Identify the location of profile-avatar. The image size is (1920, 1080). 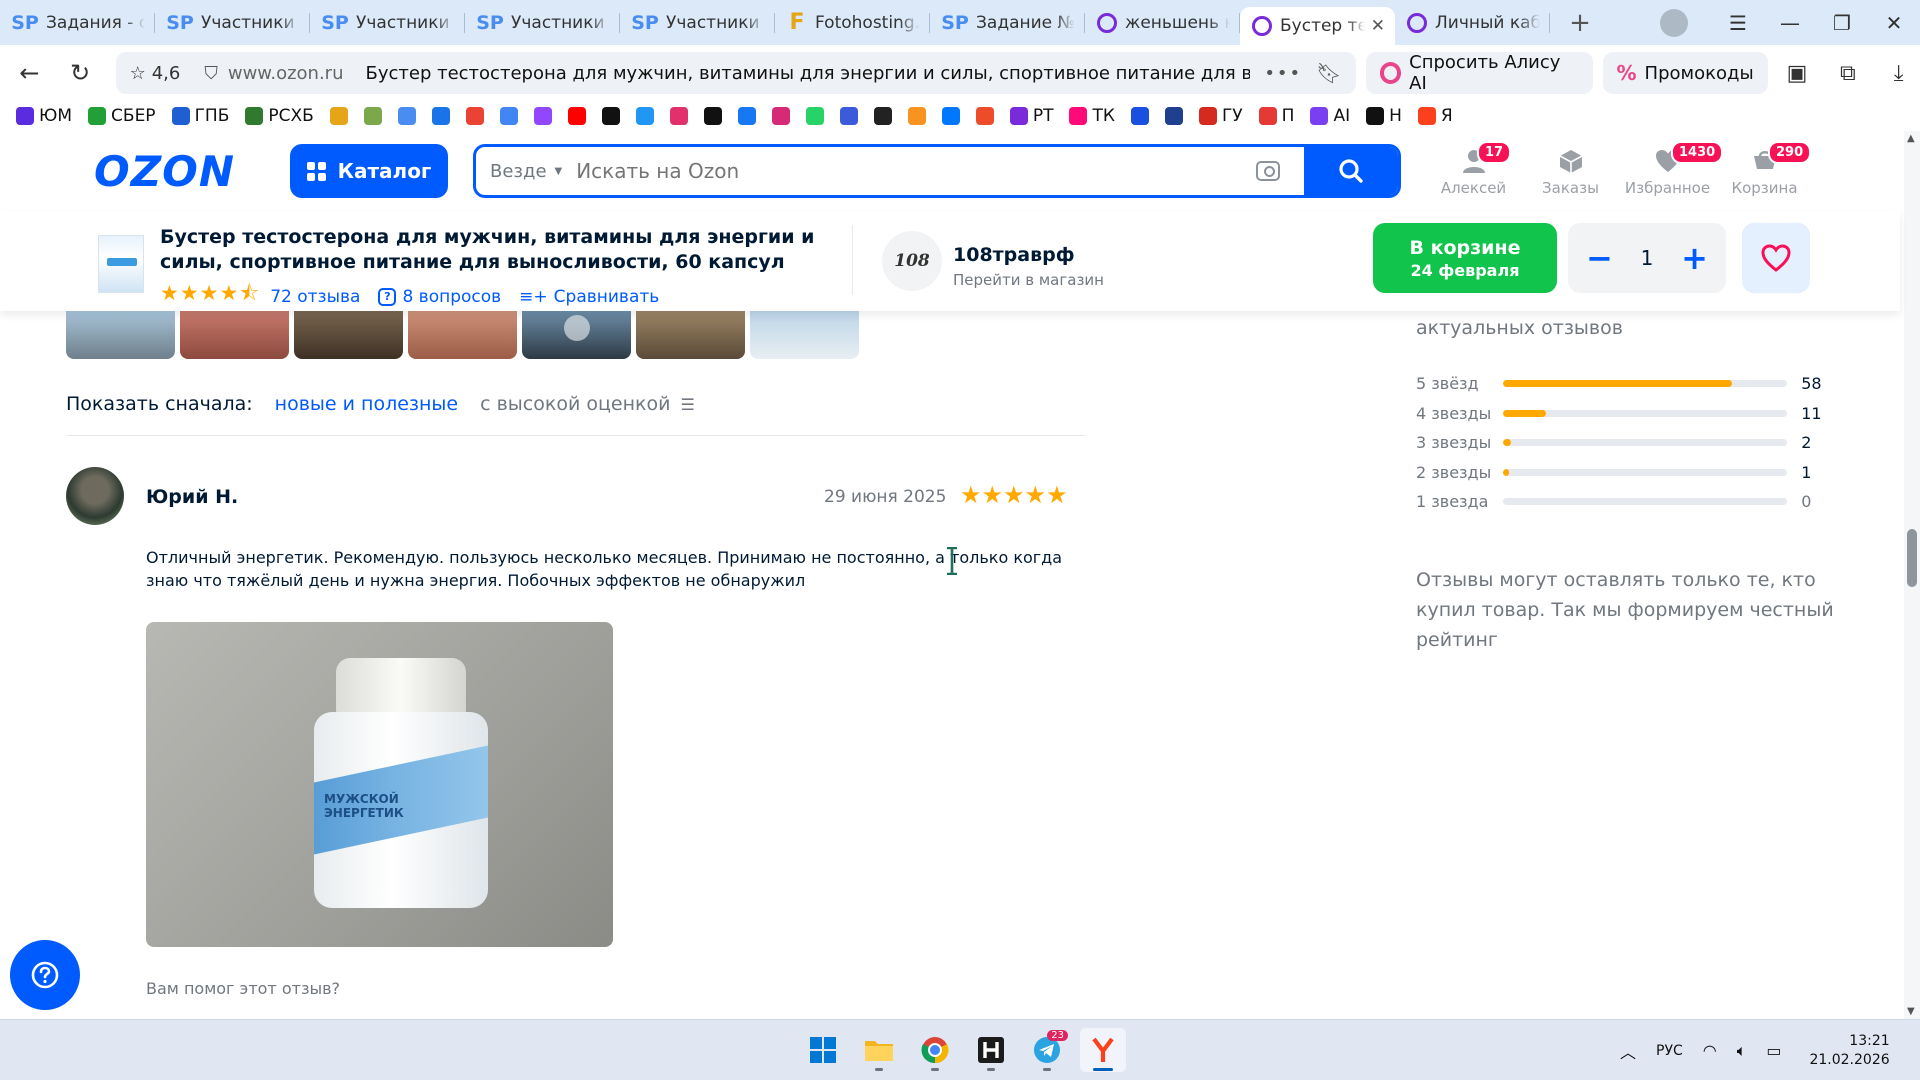
(1674, 22).